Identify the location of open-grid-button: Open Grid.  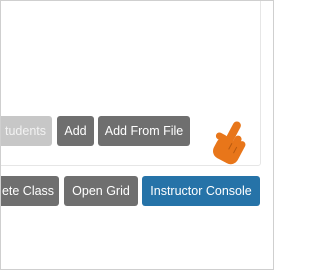
(101, 191).